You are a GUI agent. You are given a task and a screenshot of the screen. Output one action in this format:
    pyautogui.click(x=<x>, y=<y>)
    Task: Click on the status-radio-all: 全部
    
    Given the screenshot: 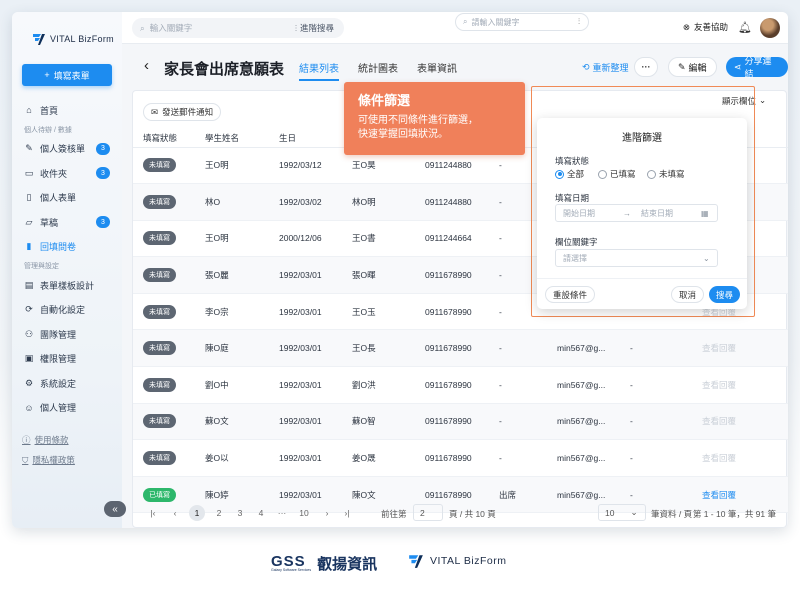 What is the action you would take?
    pyautogui.click(x=569, y=174)
    